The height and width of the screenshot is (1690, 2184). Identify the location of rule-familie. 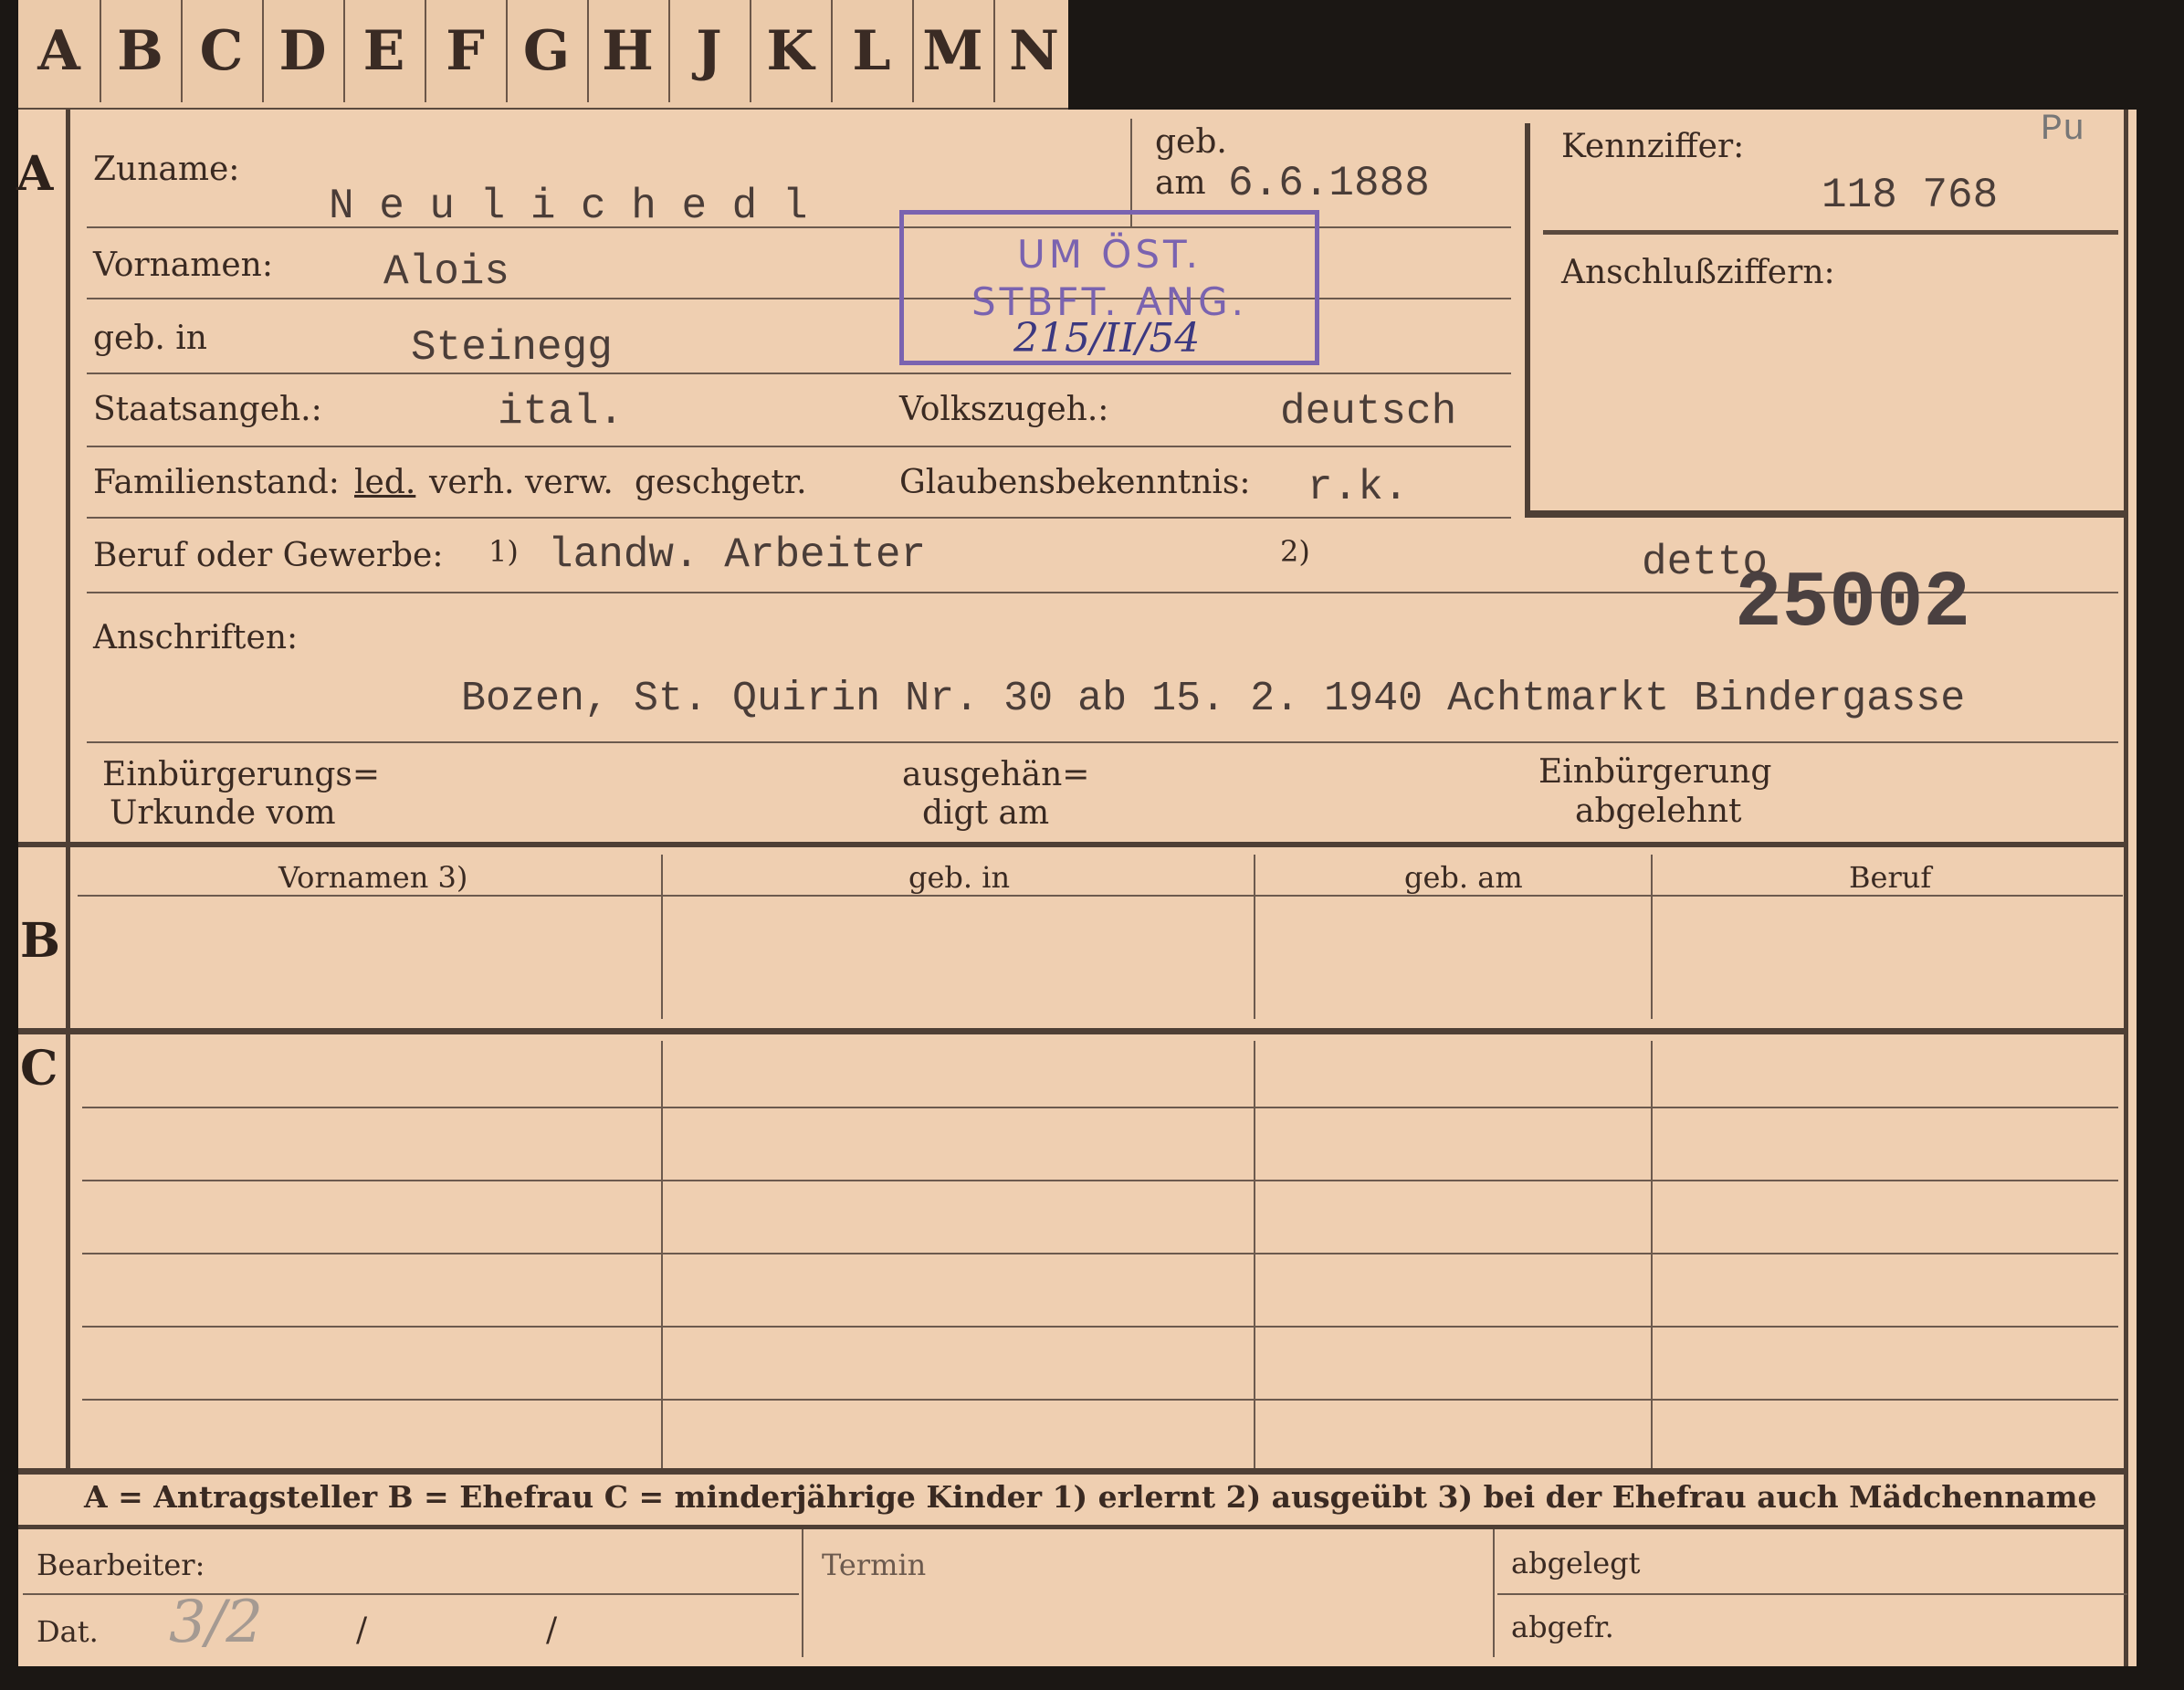
(799, 518).